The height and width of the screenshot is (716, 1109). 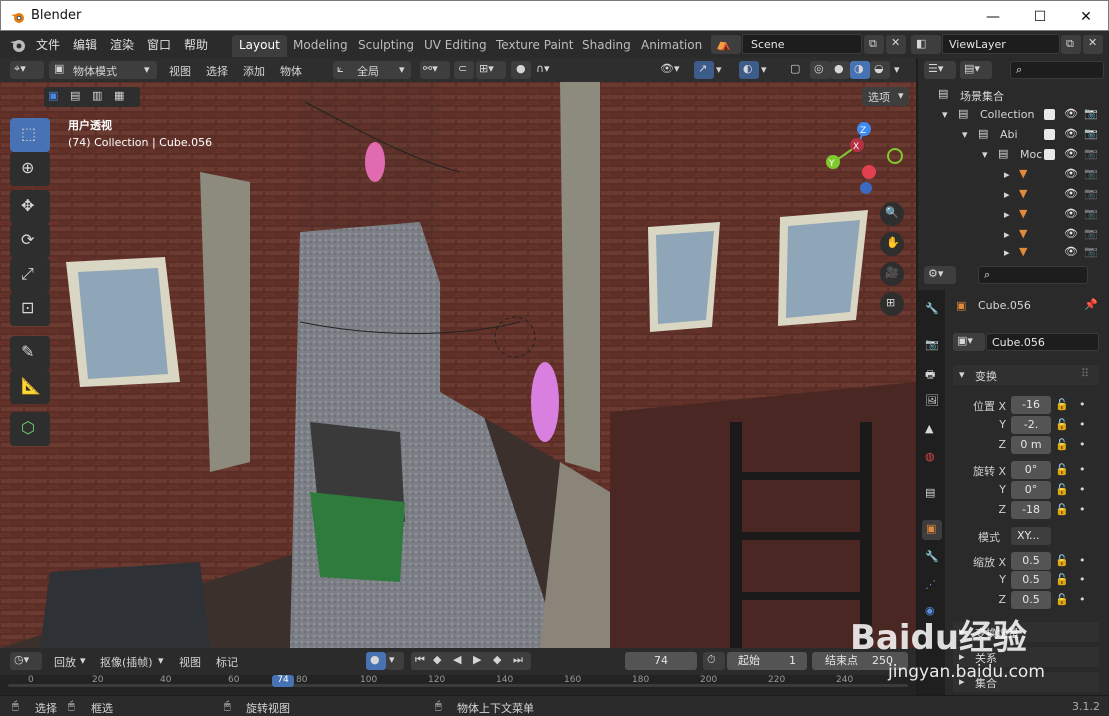 I want to click on tool-move: ✥, so click(x=30, y=207).